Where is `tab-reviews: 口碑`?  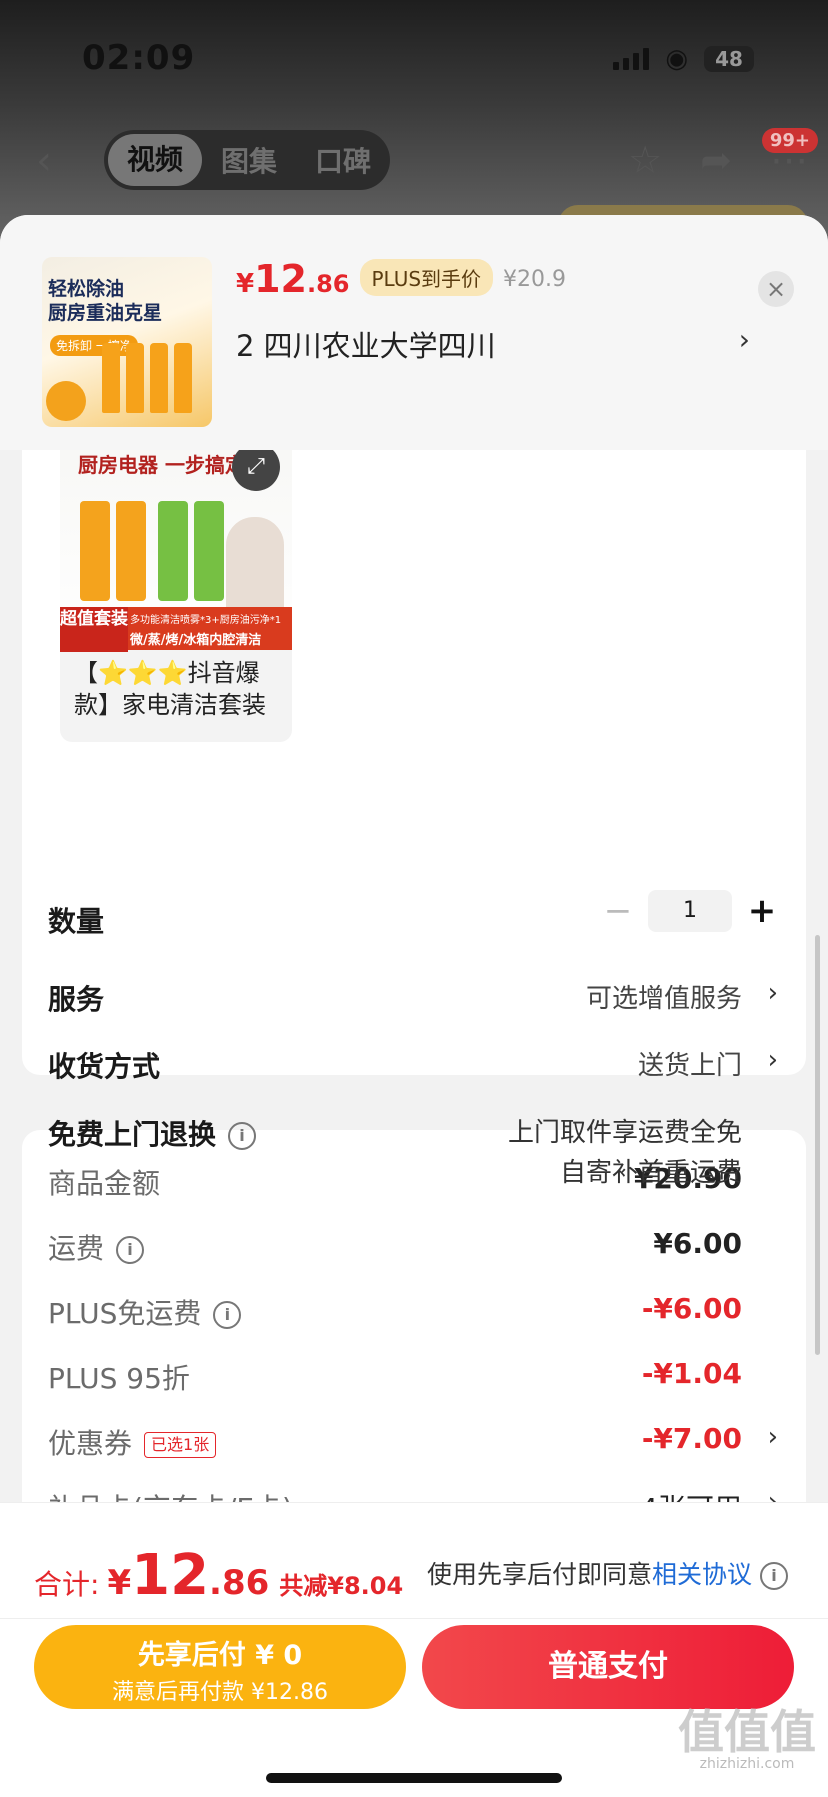
tab-reviews: 口碑 is located at coordinates (343, 160).